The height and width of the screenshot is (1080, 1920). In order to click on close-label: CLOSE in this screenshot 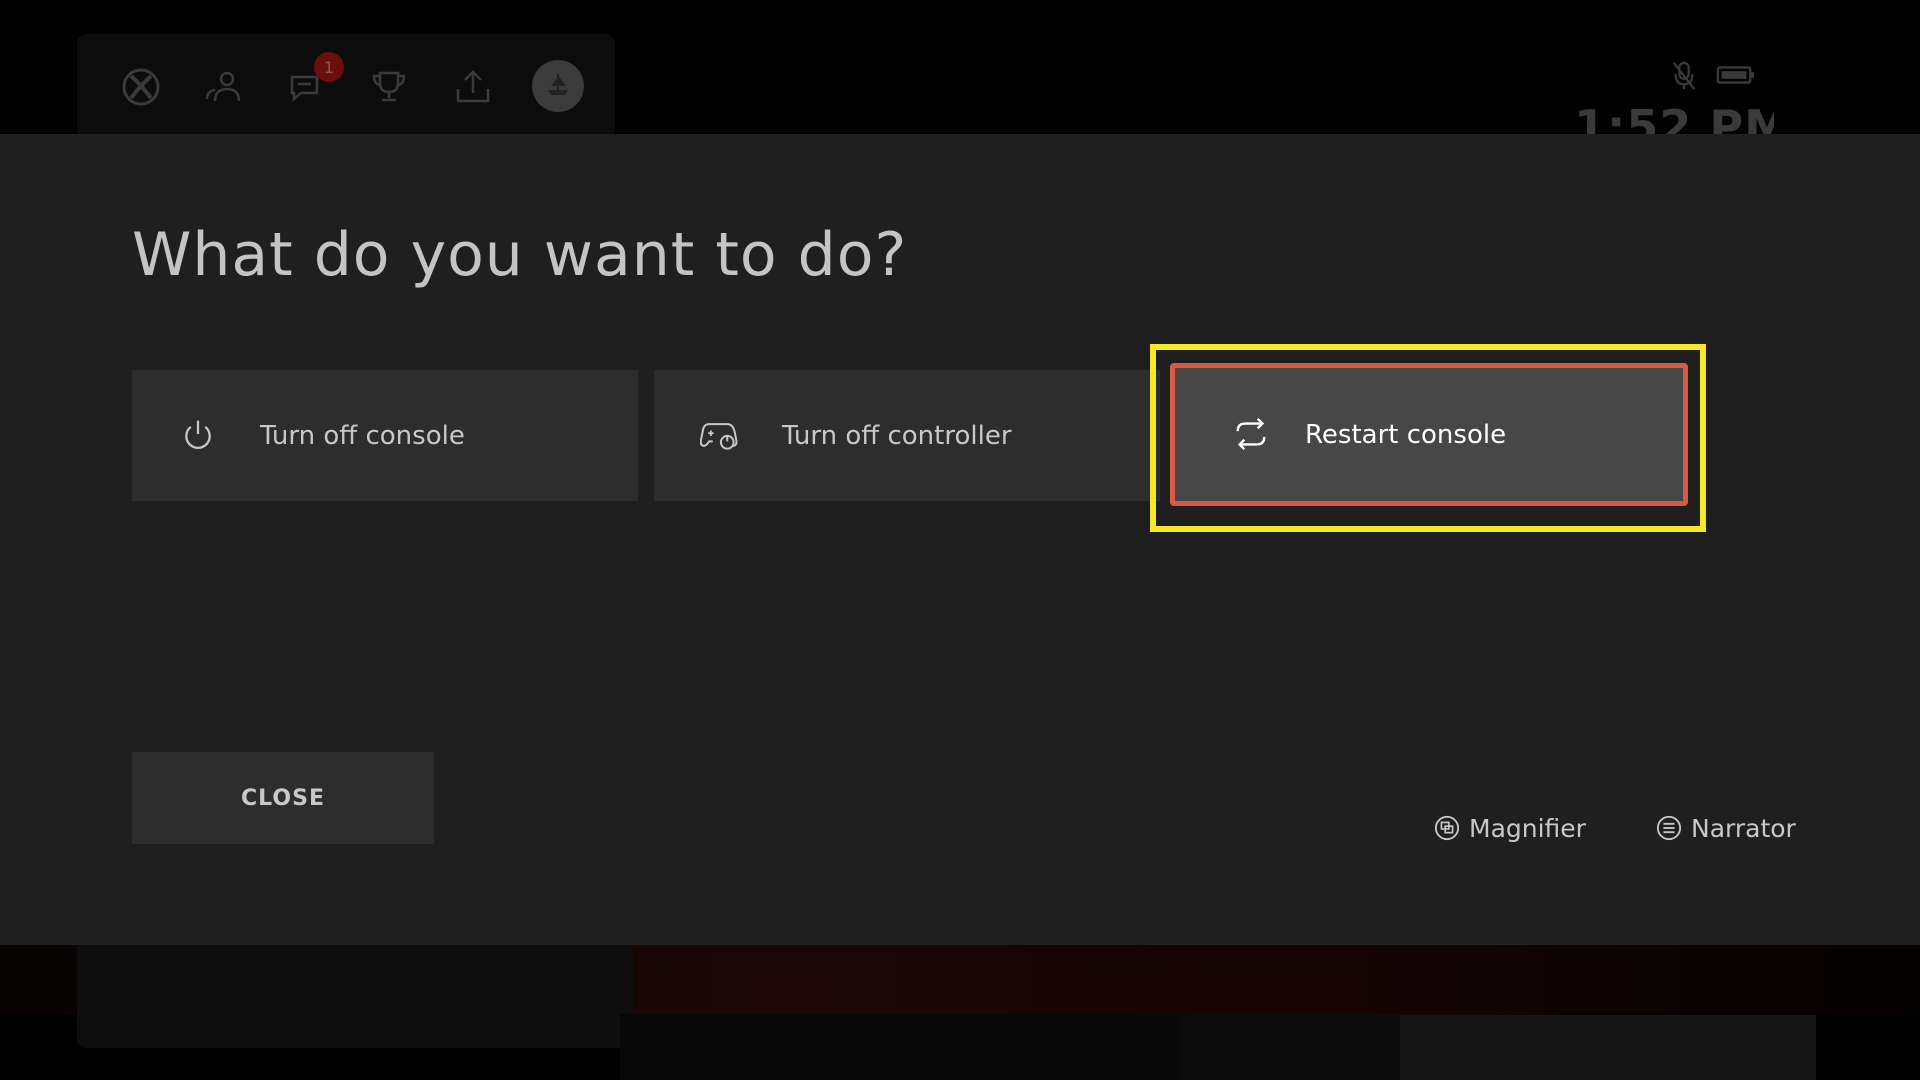, I will do `click(283, 798)`.